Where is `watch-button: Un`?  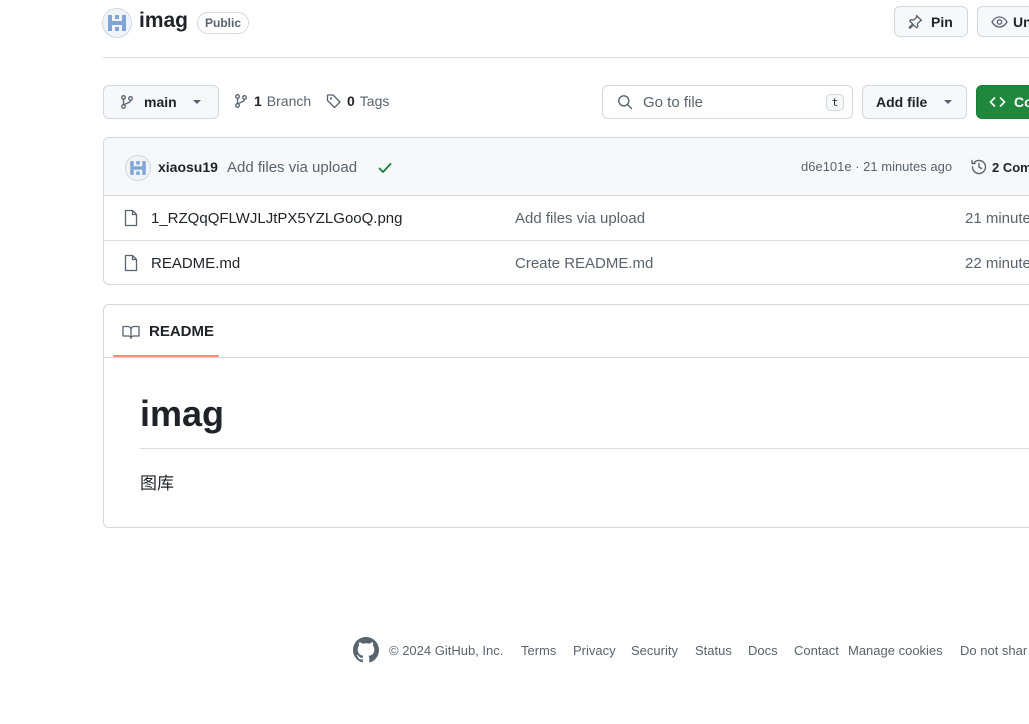
watch-button: Un is located at coordinates (1003, 21).